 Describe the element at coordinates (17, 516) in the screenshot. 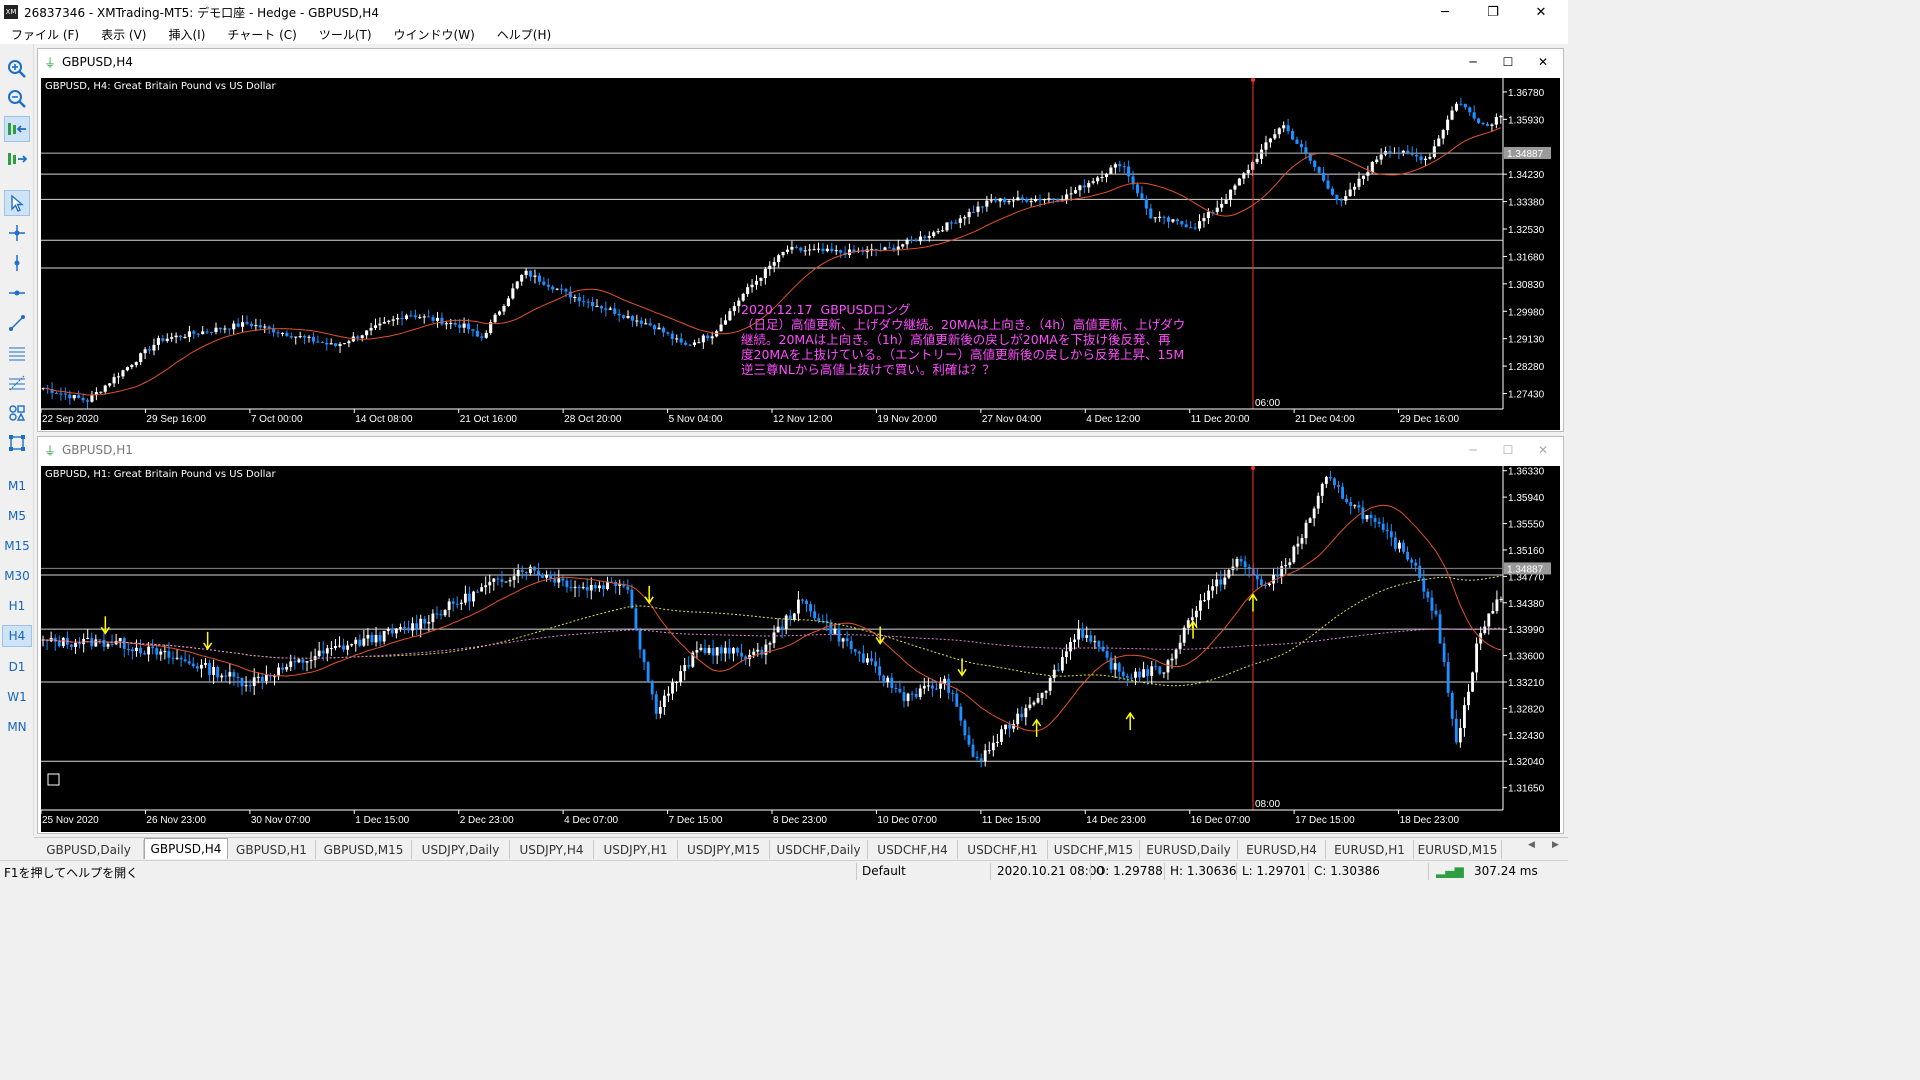

I see `timeframe-m5: M5` at that location.